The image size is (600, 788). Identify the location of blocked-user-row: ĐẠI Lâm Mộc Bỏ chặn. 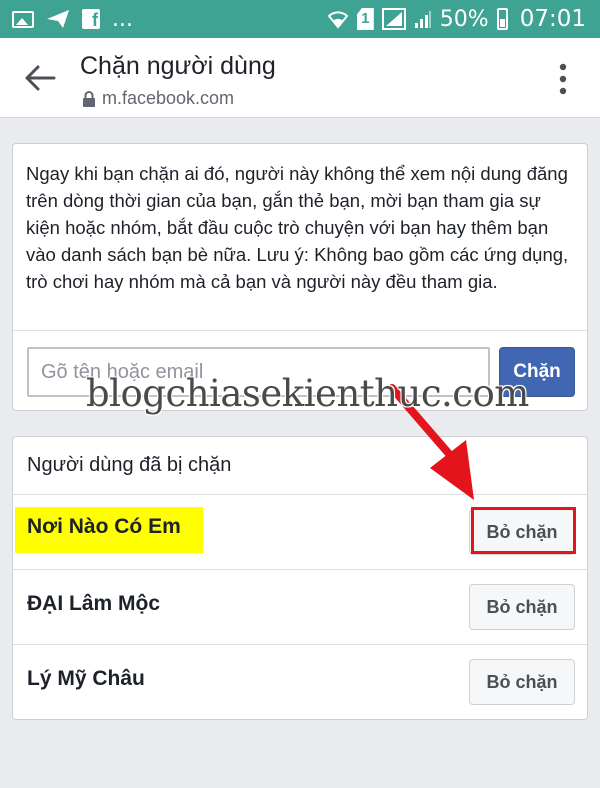
(300, 606).